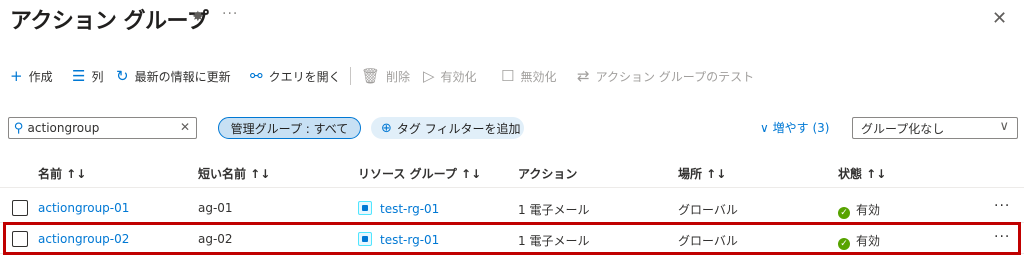 This screenshot has width=1024, height=258. What do you see at coordinates (97, 128) in the screenshot?
I see `search-input` at bounding box center [97, 128].